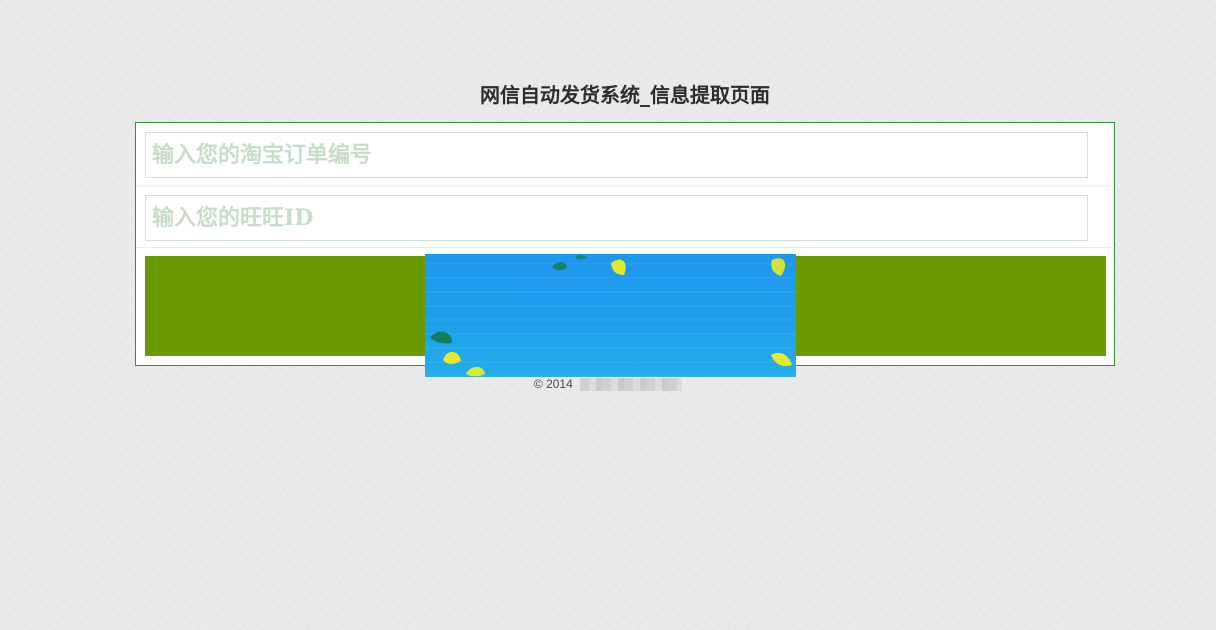 The height and width of the screenshot is (630, 1216). I want to click on wangwang-id-field, so click(616, 218).